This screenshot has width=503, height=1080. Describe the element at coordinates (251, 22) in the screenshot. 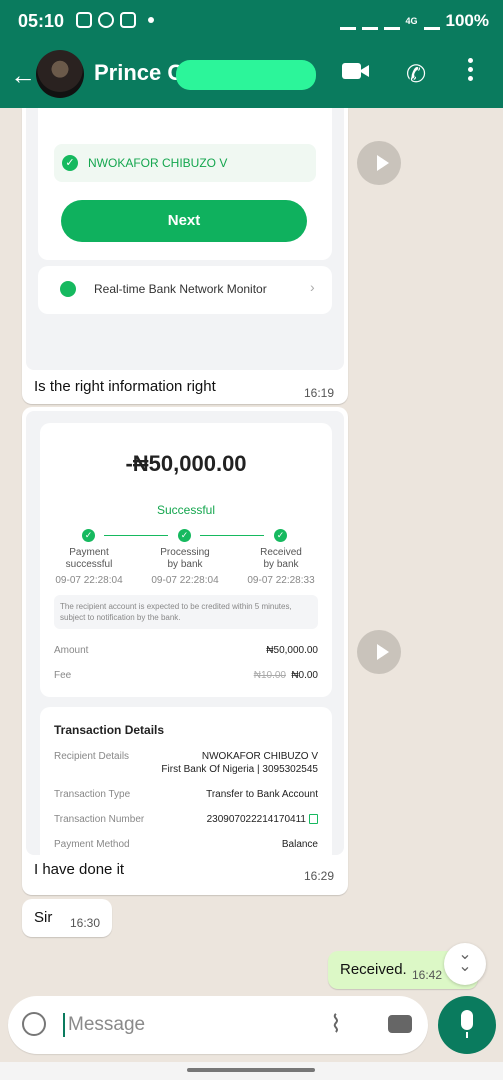

I see `status-bar: 05:10 4G 100%` at that location.